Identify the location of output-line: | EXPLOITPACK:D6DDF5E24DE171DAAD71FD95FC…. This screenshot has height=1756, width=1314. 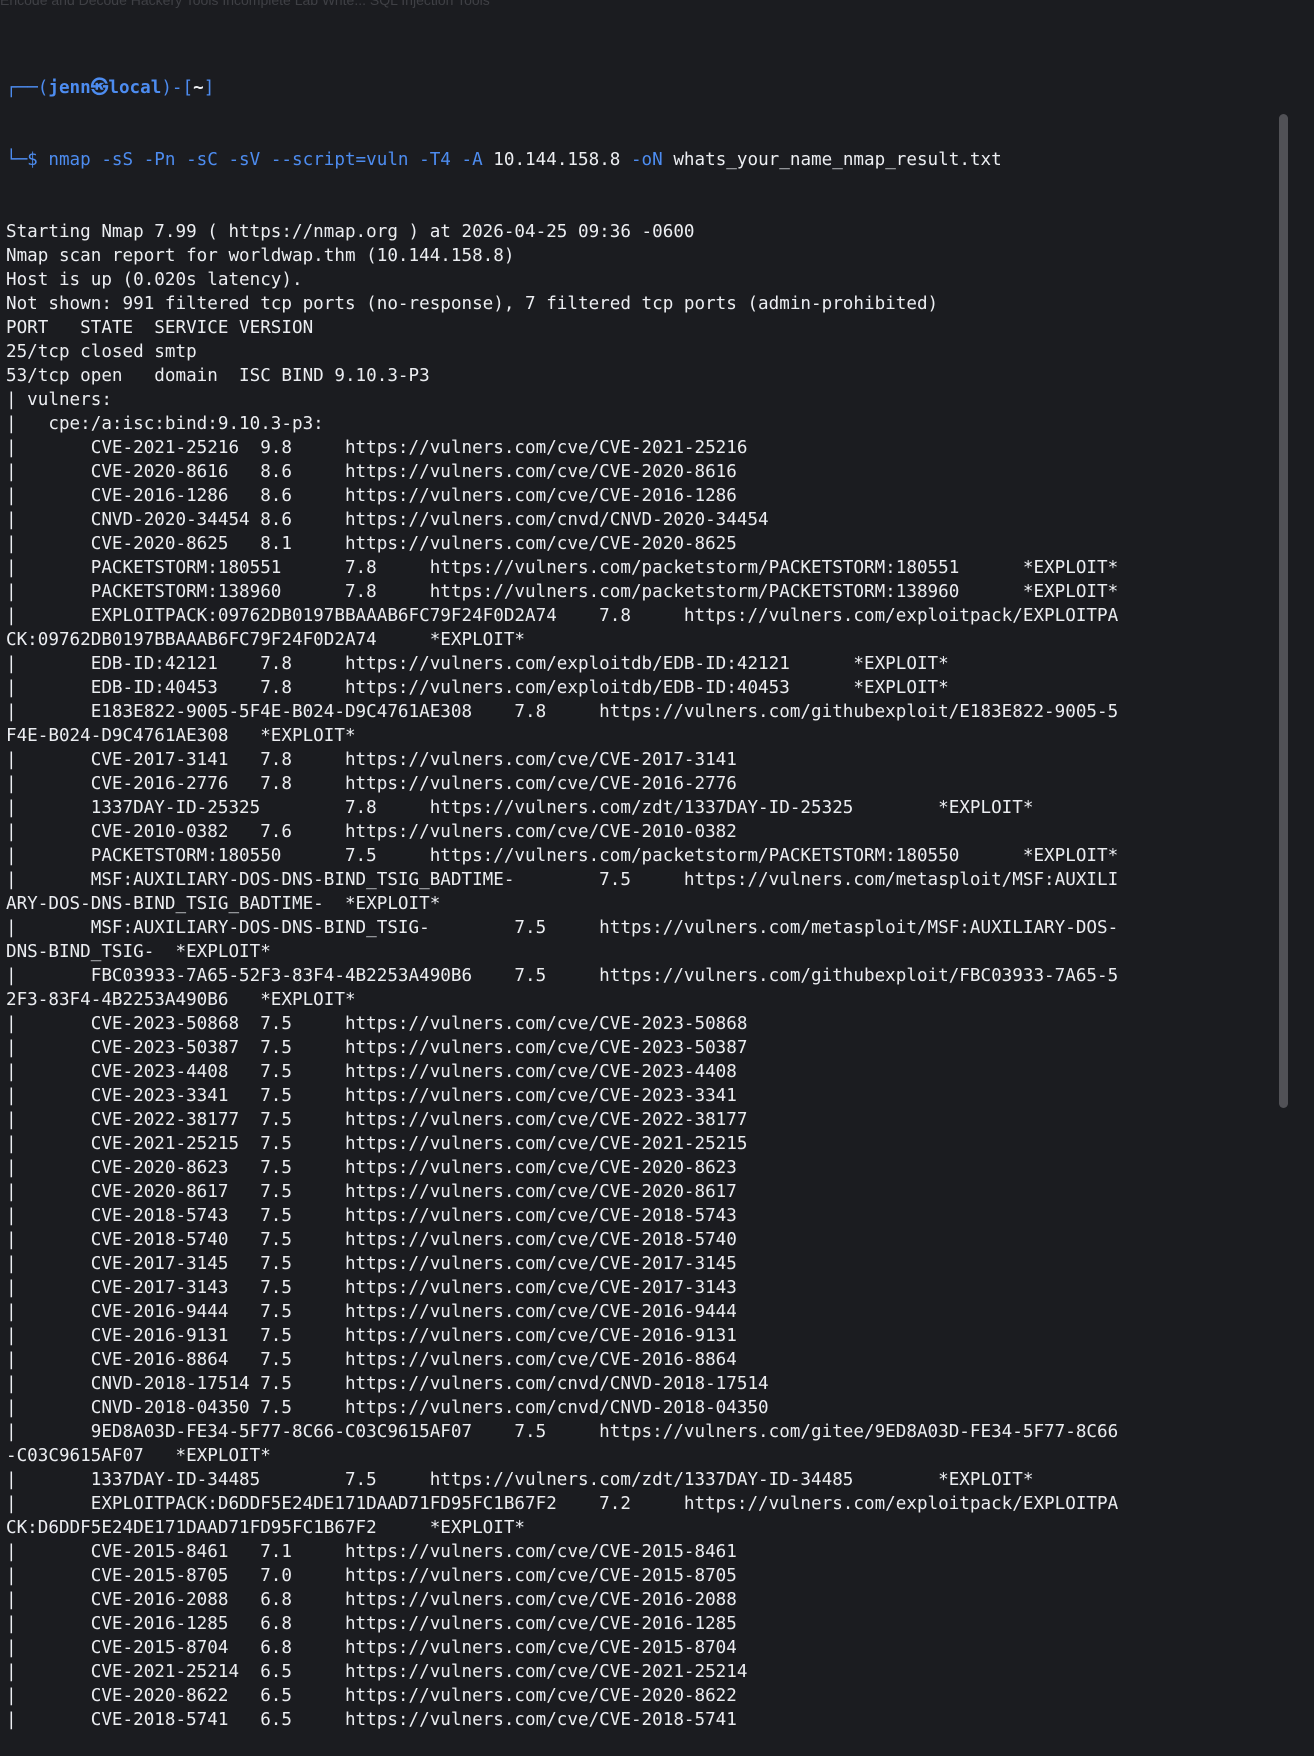
(562, 1504).